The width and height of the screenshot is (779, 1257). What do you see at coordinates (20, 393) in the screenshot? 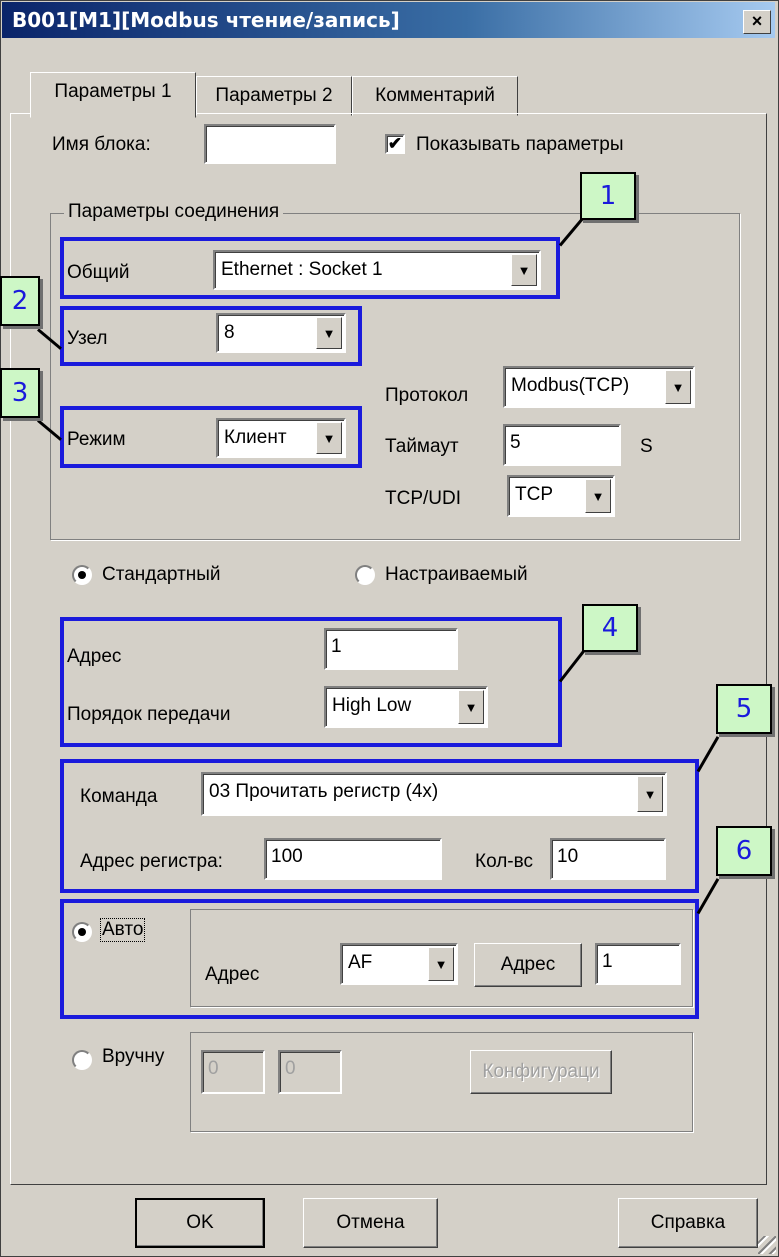
I see `callout-3: 3` at bounding box center [20, 393].